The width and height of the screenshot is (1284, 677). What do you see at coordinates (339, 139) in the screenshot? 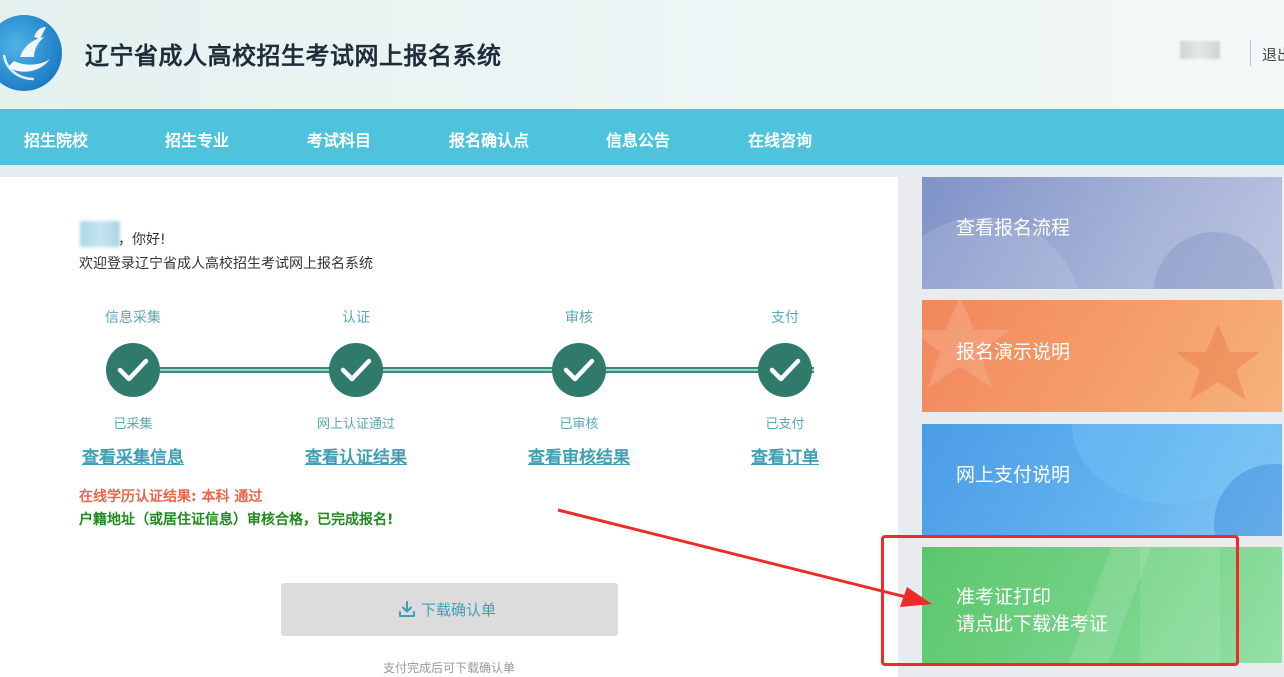
I see `nav-item-subjects: 考试科目` at bounding box center [339, 139].